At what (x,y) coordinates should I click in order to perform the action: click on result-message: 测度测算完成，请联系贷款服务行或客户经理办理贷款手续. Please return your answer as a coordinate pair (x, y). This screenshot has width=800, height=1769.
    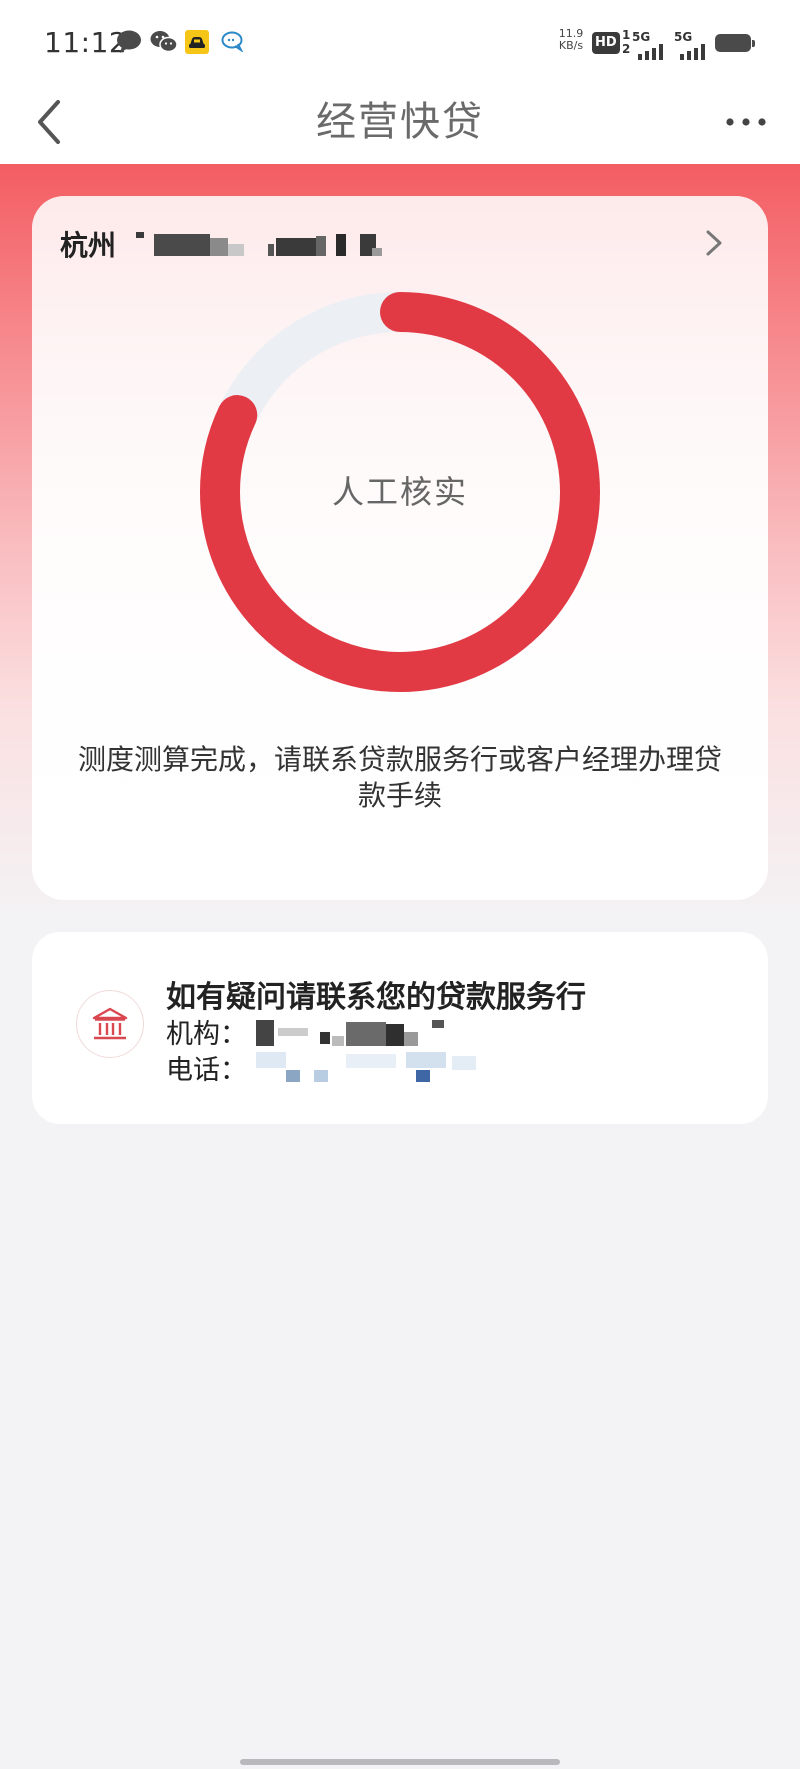
    Looking at the image, I should click on (399, 777).